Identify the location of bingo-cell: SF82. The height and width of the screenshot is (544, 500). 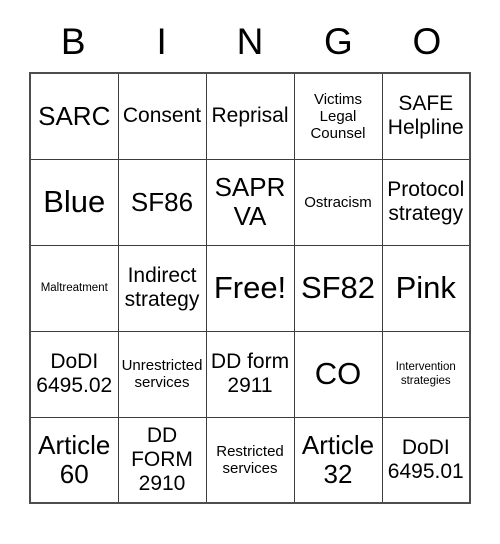
(338, 288).